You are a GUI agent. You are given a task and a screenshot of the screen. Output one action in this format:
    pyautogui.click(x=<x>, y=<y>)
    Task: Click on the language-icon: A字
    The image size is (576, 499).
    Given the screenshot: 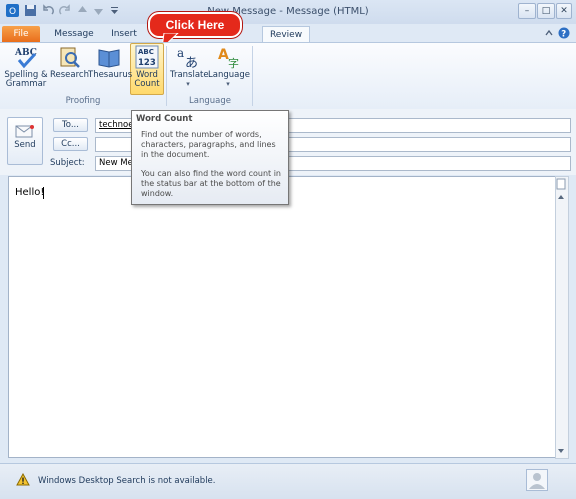 What is the action you would take?
    pyautogui.click(x=228, y=57)
    